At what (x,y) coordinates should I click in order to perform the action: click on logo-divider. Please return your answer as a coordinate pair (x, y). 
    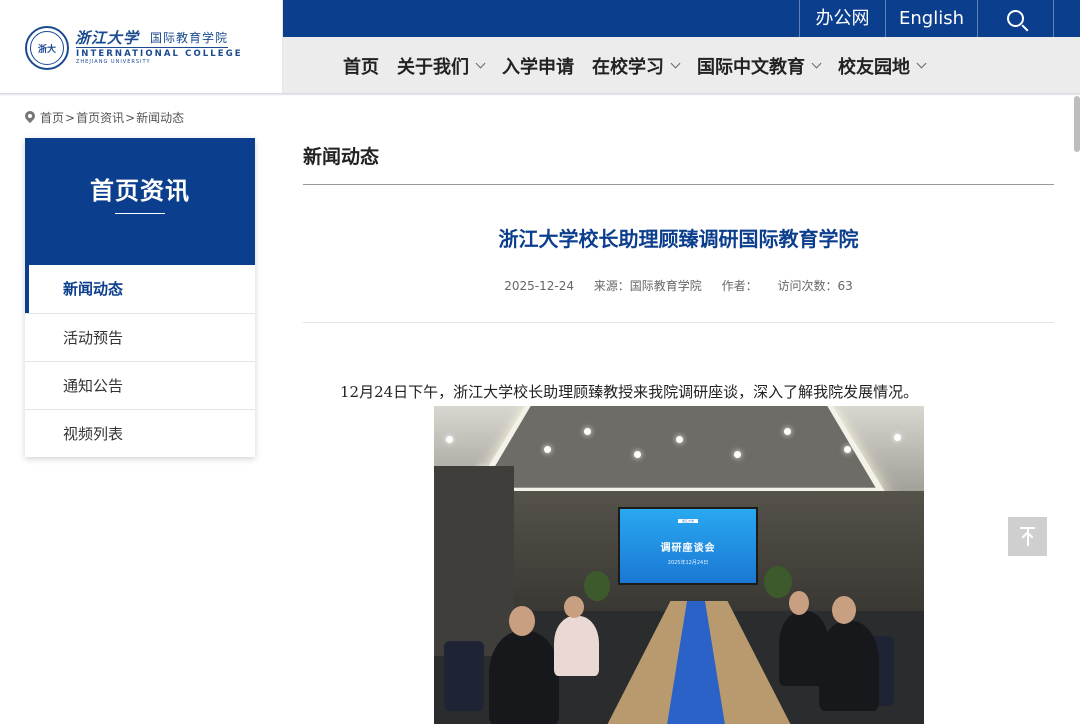
    Looking at the image, I should click on (152, 47).